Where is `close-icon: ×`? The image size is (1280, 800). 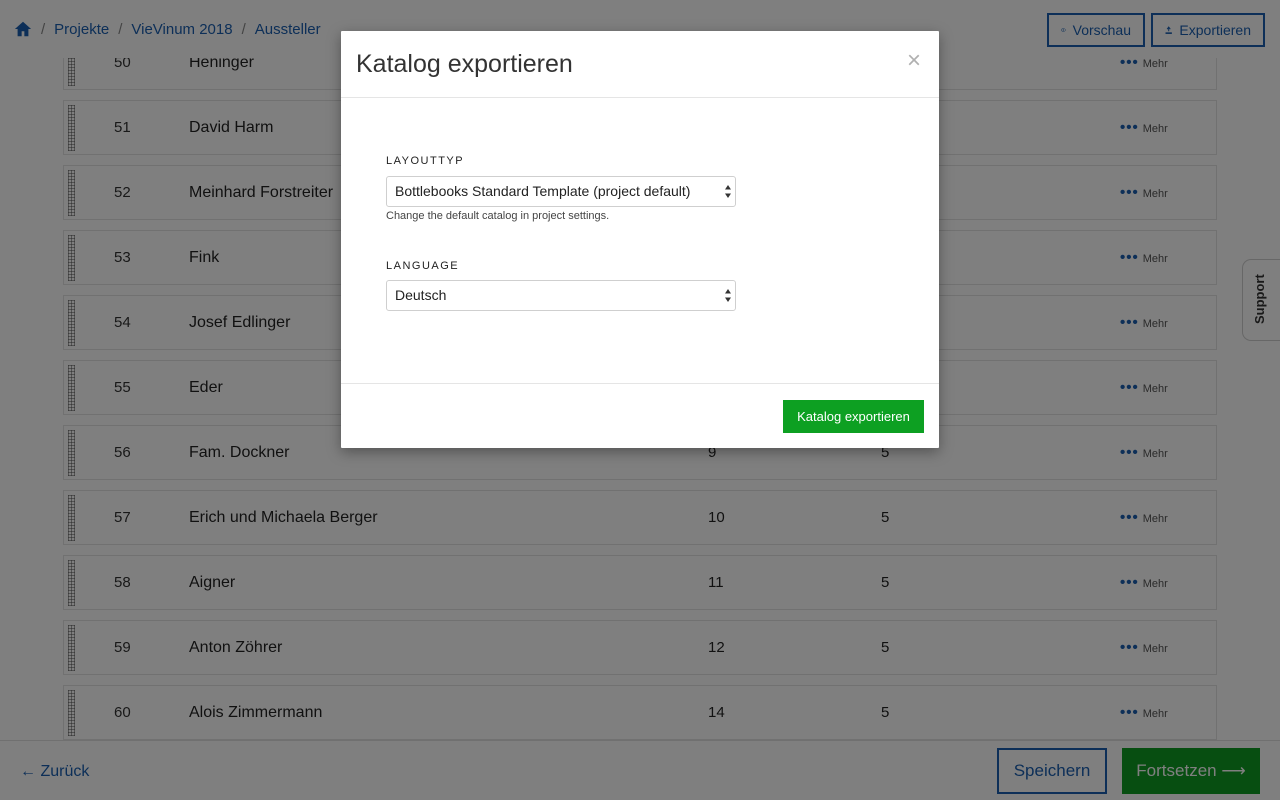 close-icon: × is located at coordinates (914, 61).